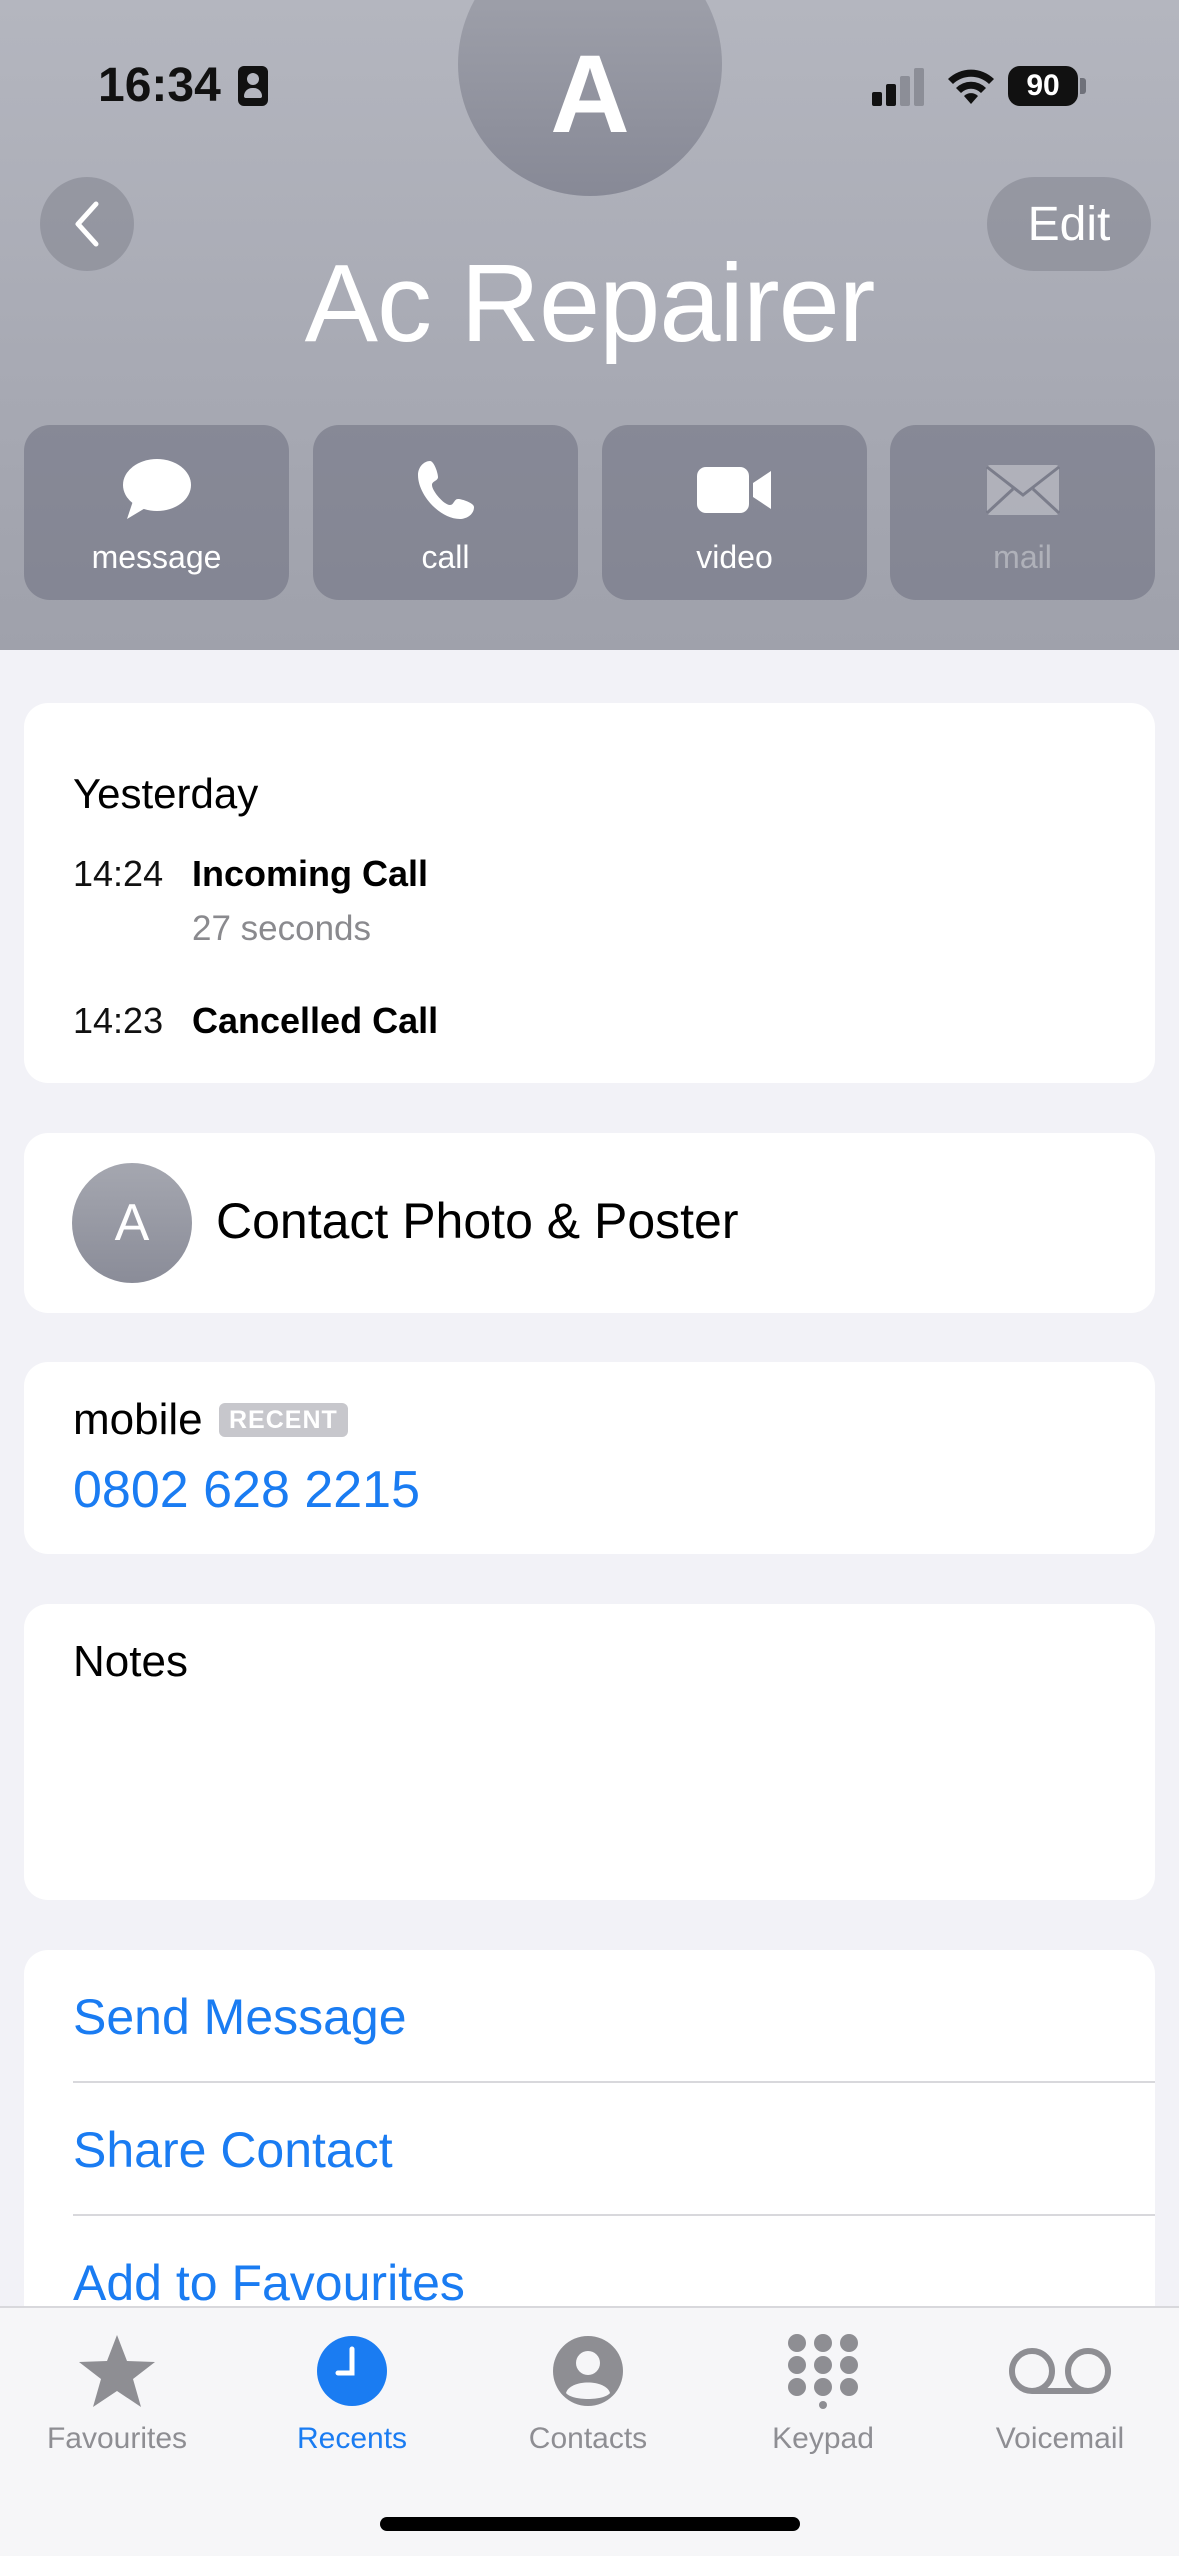  I want to click on keypad-icon, so click(823, 2371).